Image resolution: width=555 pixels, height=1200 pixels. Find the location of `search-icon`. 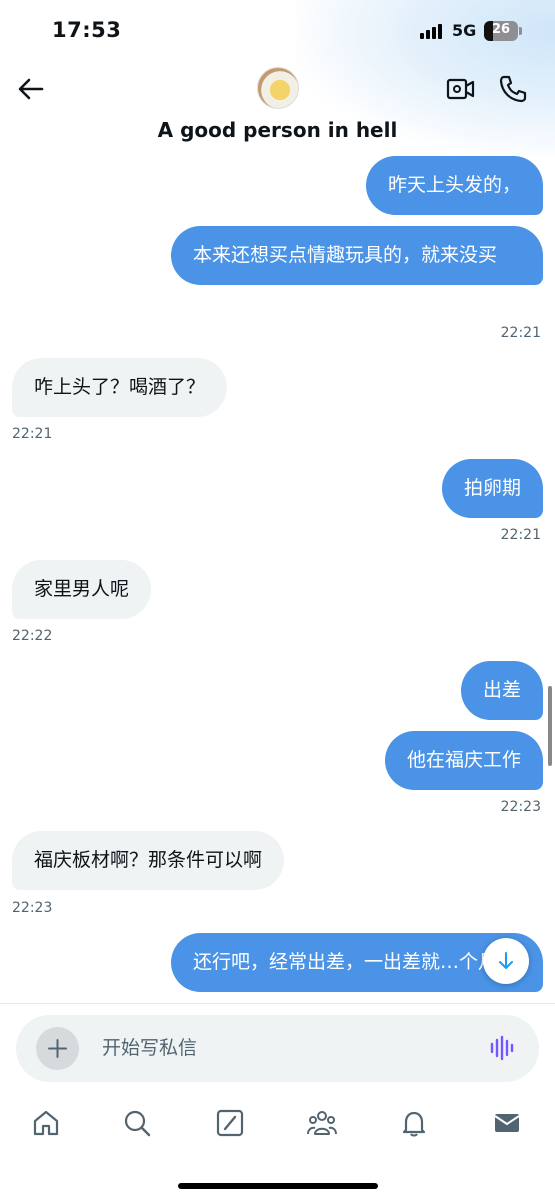

search-icon is located at coordinates (137, 1123).